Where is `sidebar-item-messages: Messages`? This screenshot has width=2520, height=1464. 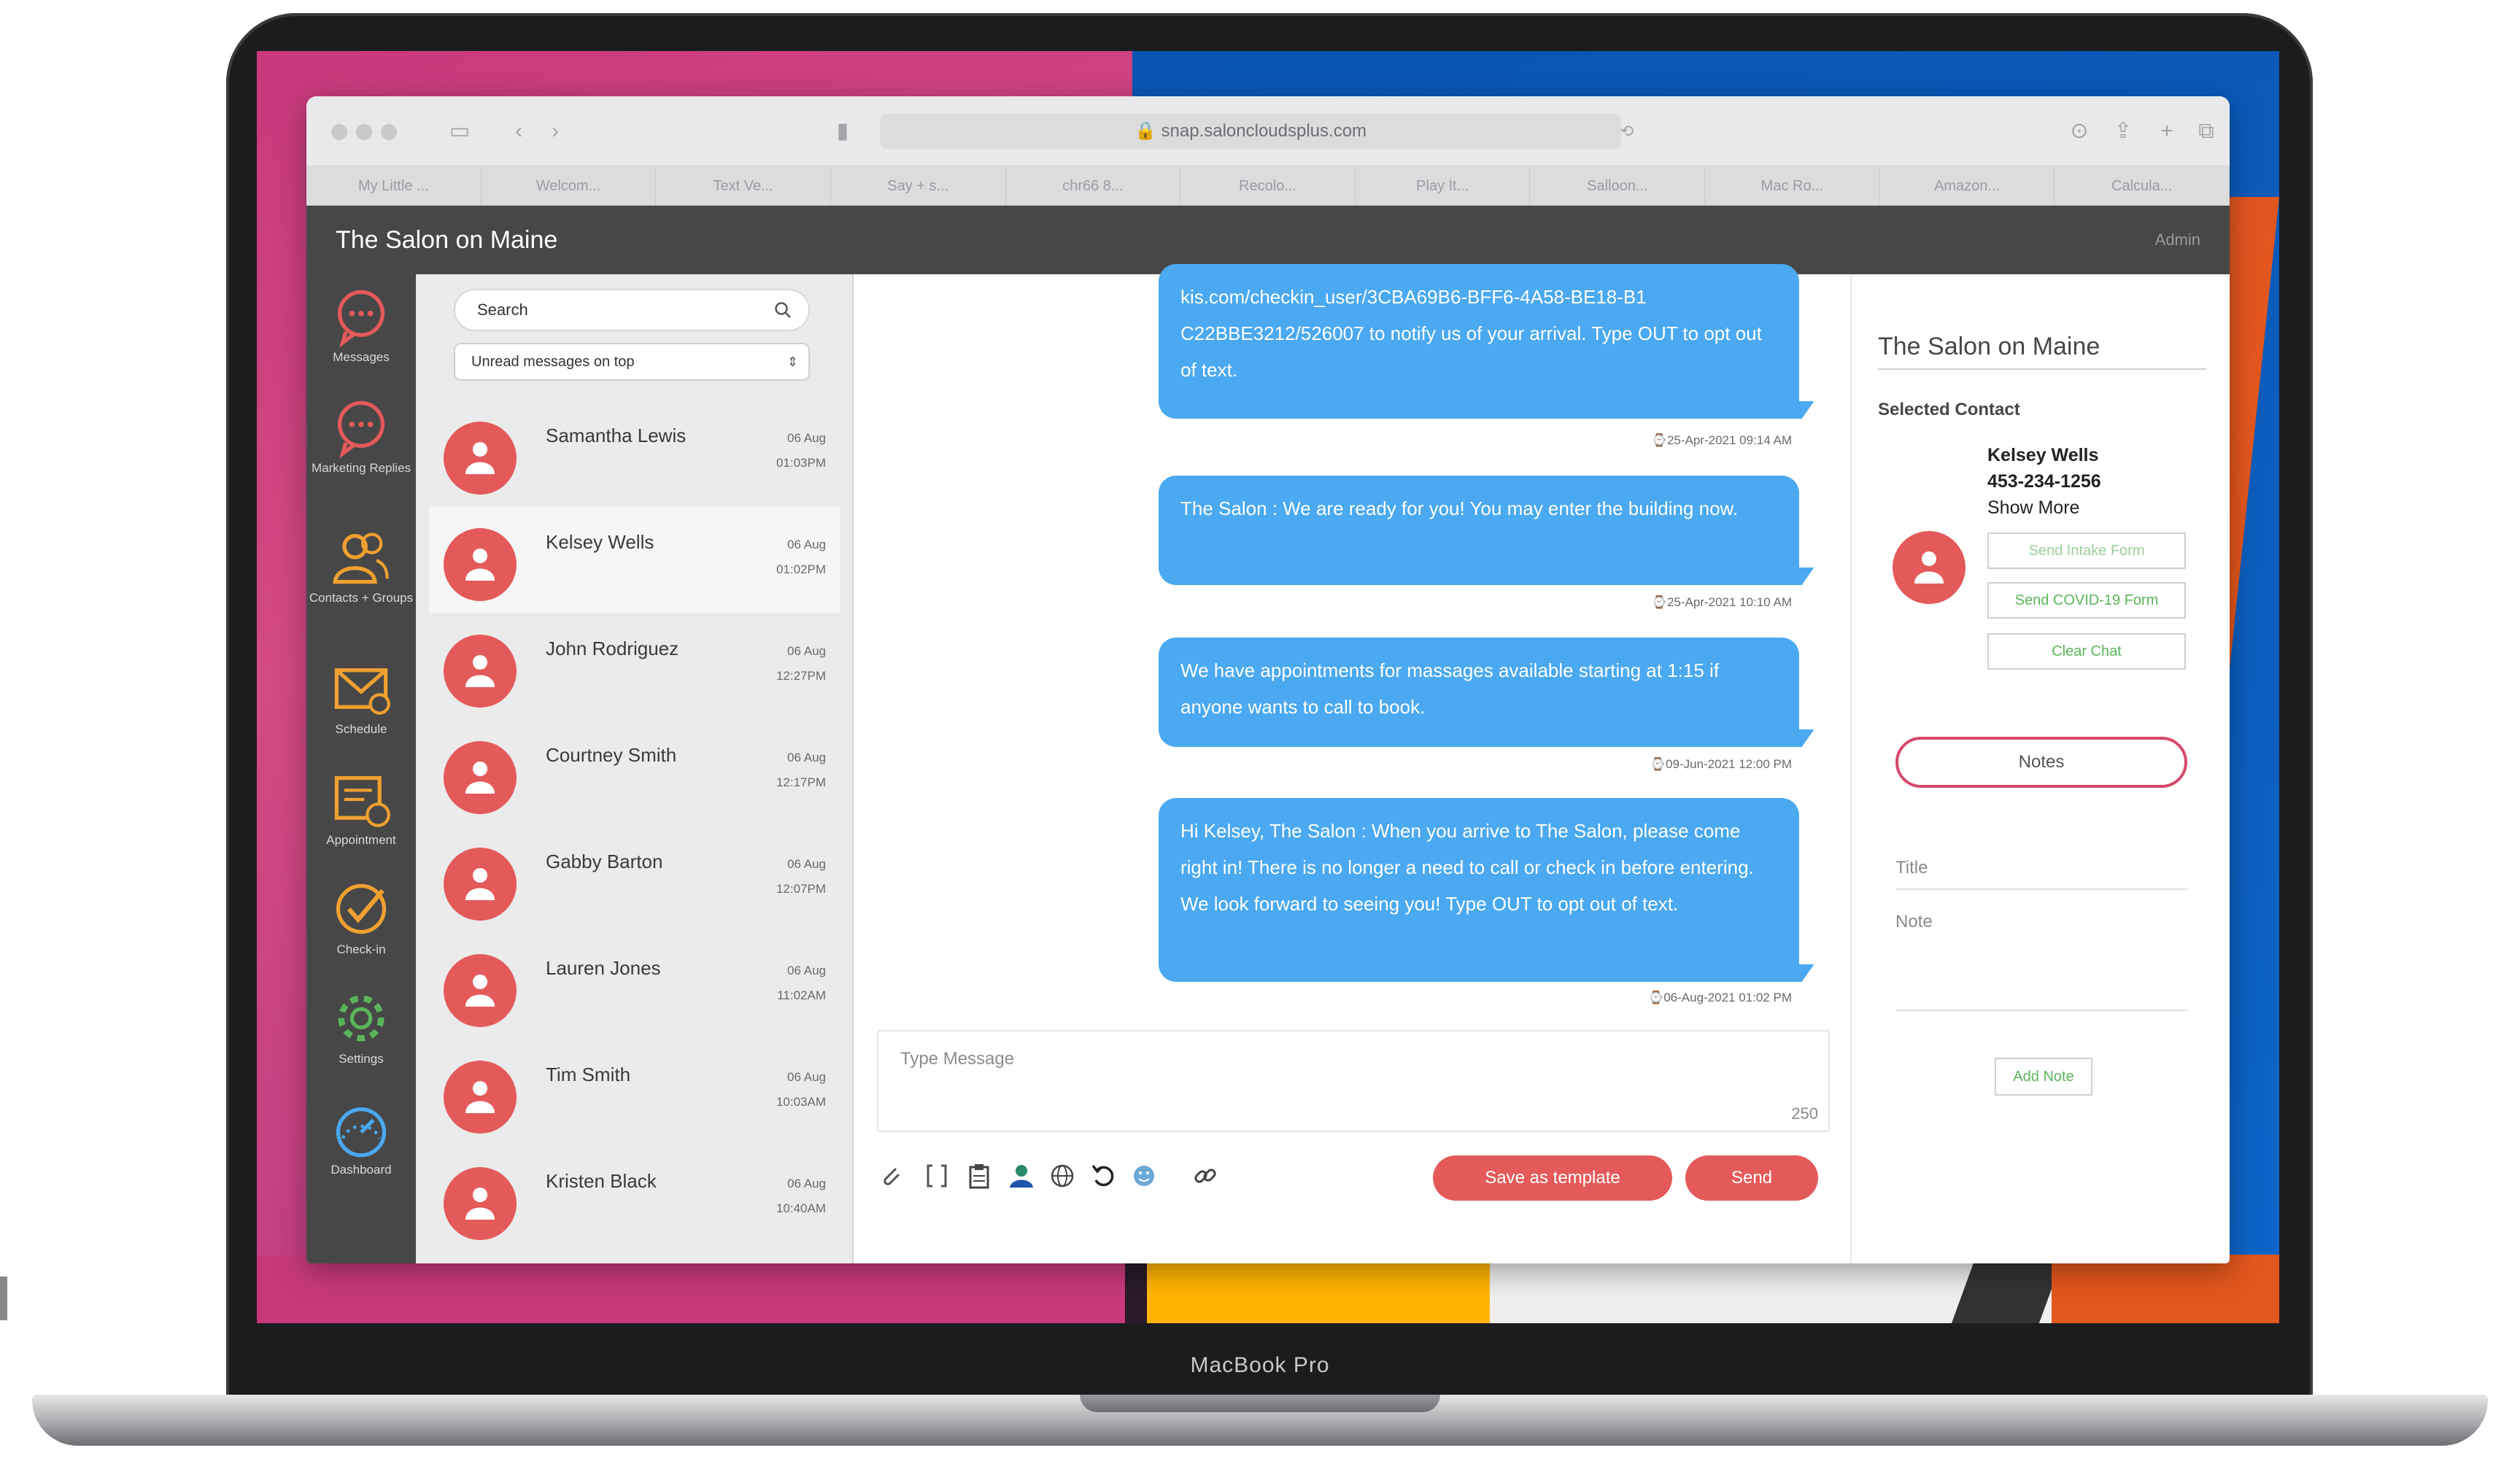
sidebar-item-messages: Messages is located at coordinates (361, 329).